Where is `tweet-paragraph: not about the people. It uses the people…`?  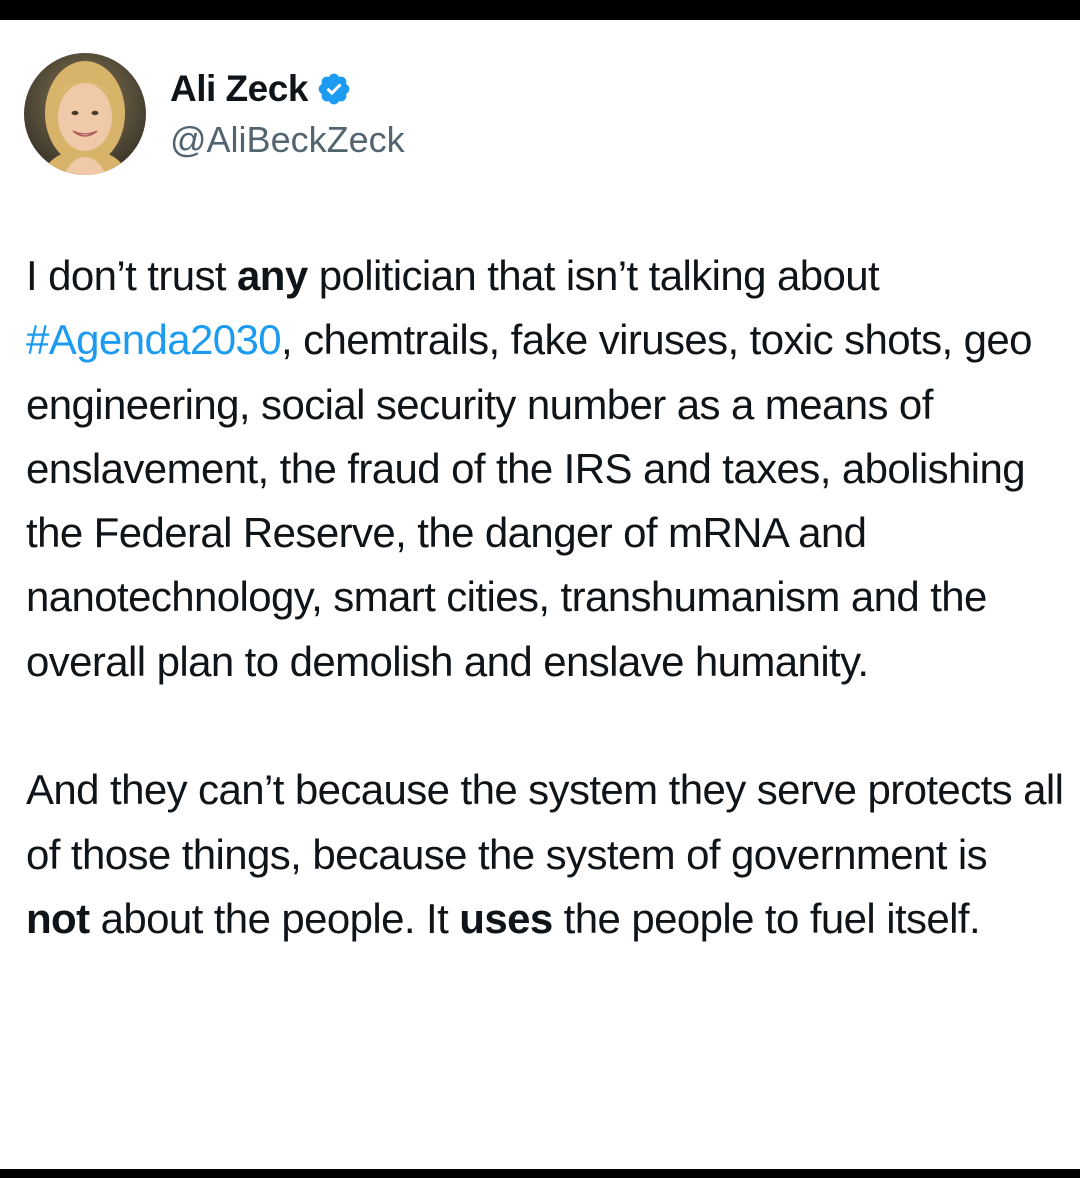
tweet-paragraph: not about the people. It uses the people… is located at coordinates (546, 919).